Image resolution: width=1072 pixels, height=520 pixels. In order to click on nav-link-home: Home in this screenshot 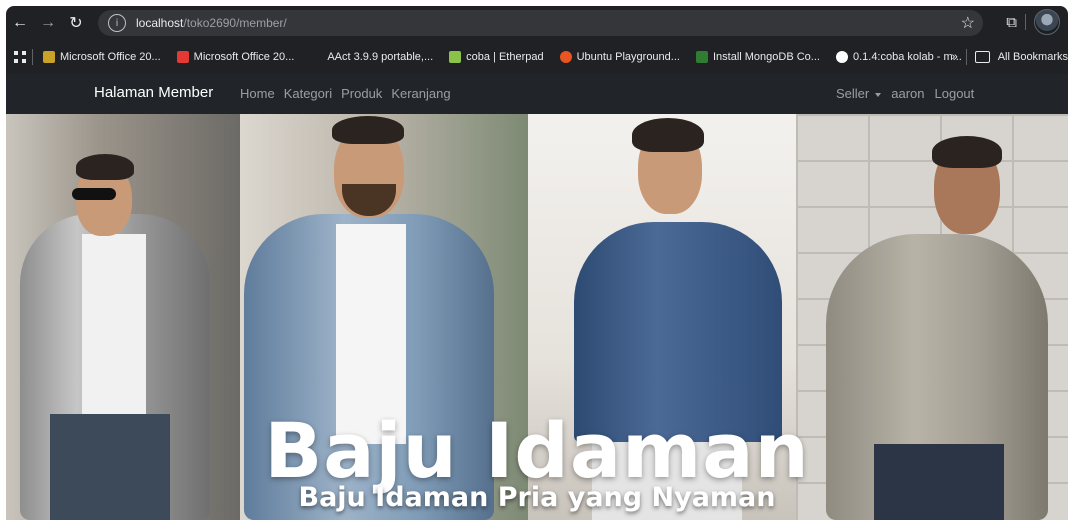, I will do `click(257, 93)`.